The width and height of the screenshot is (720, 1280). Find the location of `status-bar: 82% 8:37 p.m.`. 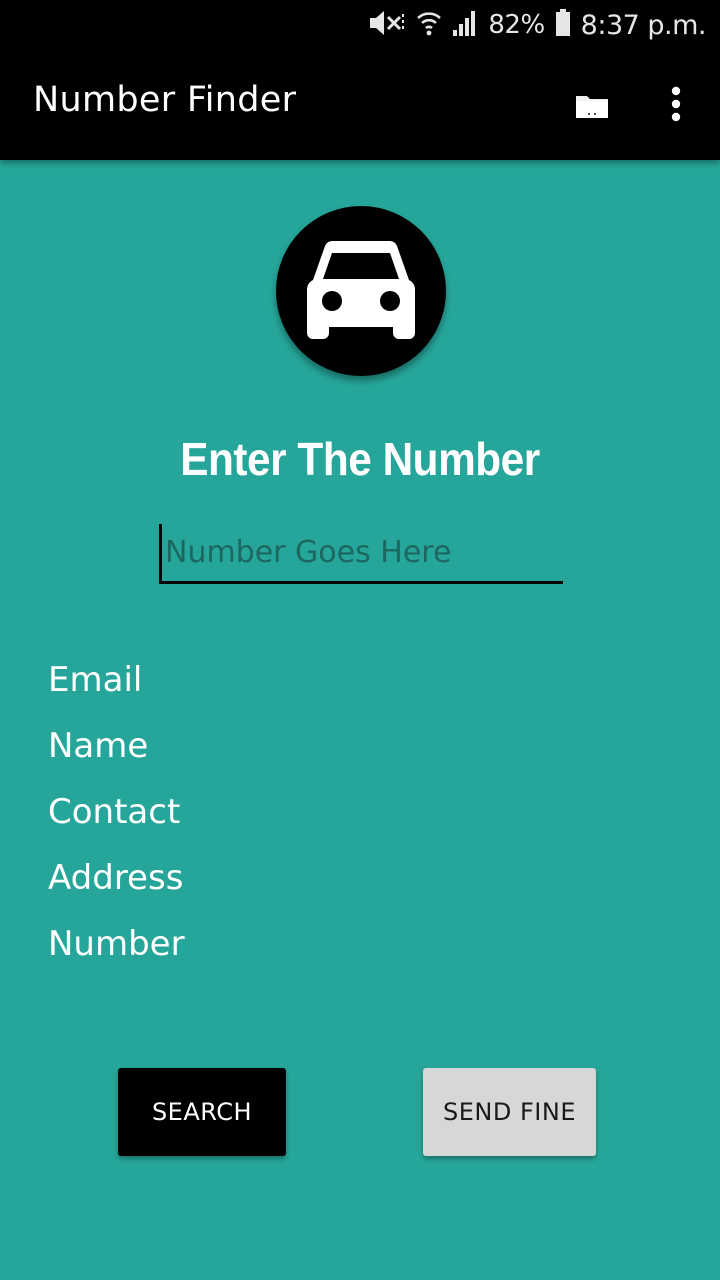

status-bar: 82% 8:37 p.m. is located at coordinates (360, 25).